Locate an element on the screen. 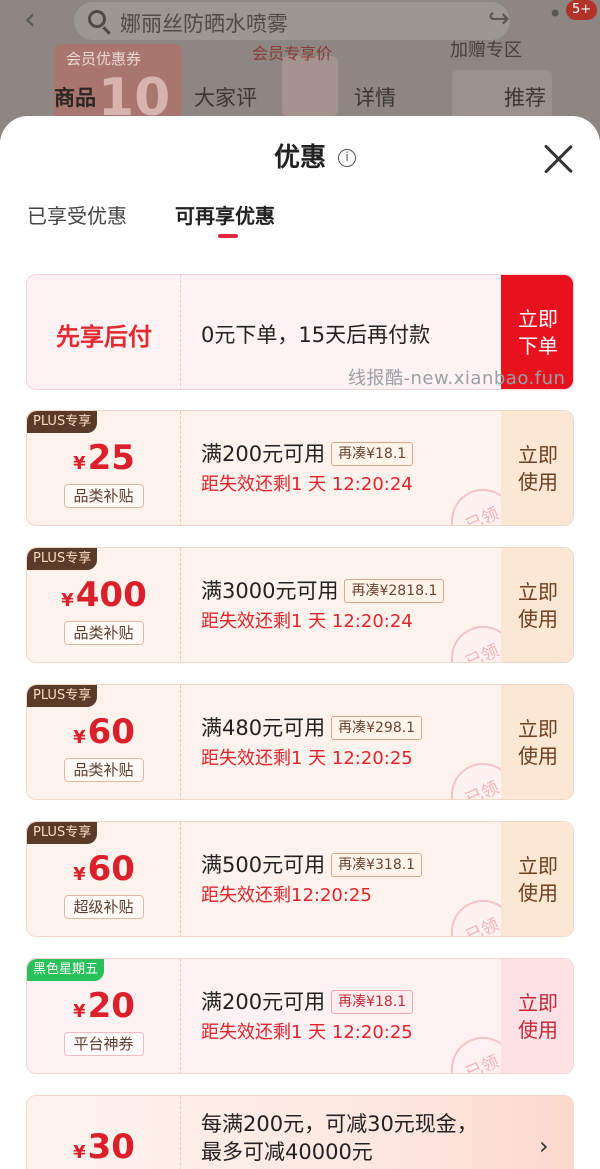  cash-offer-line-2: 最多可减40000元 is located at coordinates (287, 1152).